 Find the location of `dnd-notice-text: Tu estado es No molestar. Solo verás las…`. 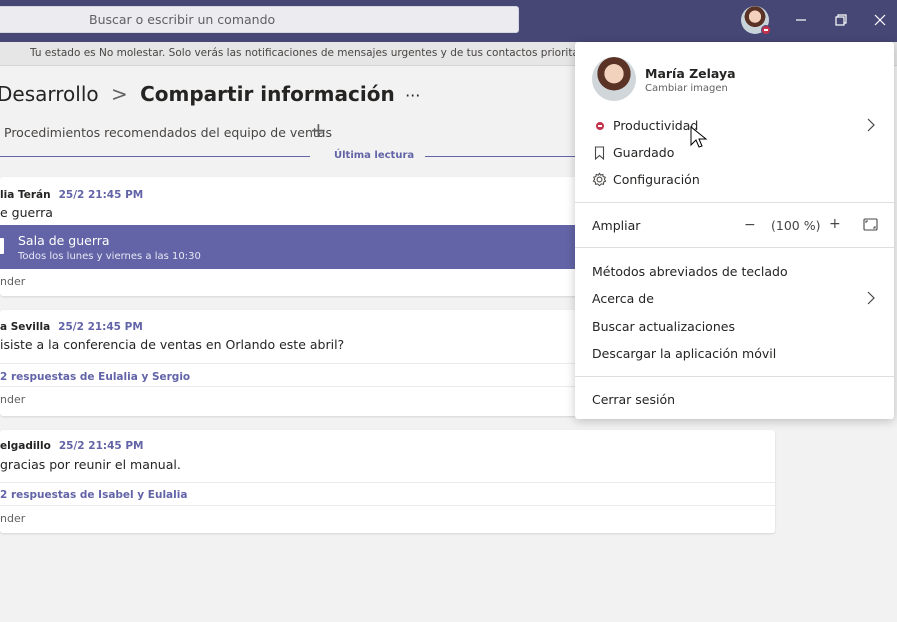

dnd-notice-text: Tu estado es No molestar. Solo verás las… is located at coordinates (316, 53).